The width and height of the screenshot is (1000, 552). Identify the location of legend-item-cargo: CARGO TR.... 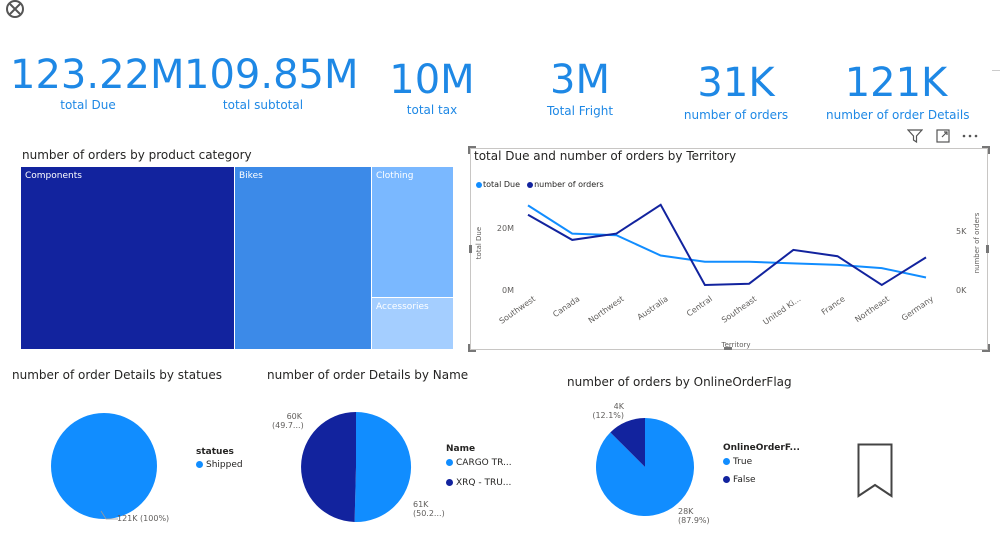
(479, 463).